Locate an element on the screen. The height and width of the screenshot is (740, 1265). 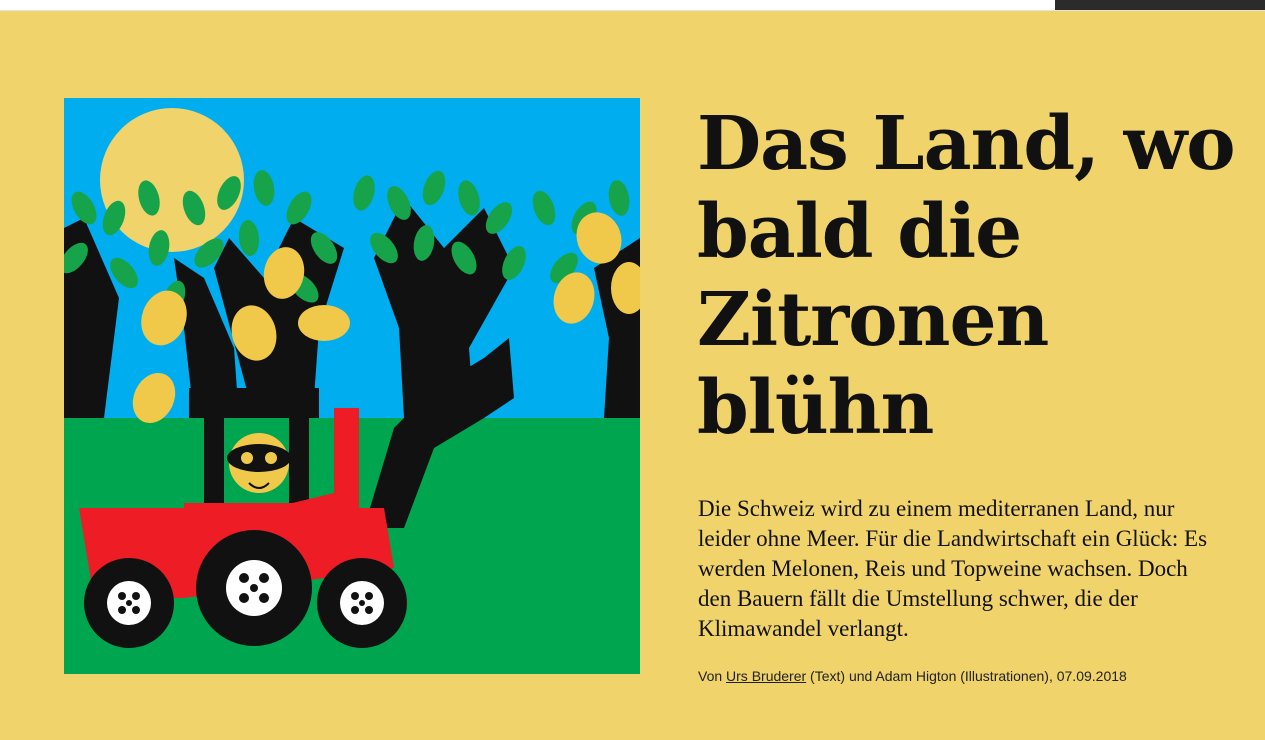
publish-date: 07.09.2018 is located at coordinates (1091, 676).